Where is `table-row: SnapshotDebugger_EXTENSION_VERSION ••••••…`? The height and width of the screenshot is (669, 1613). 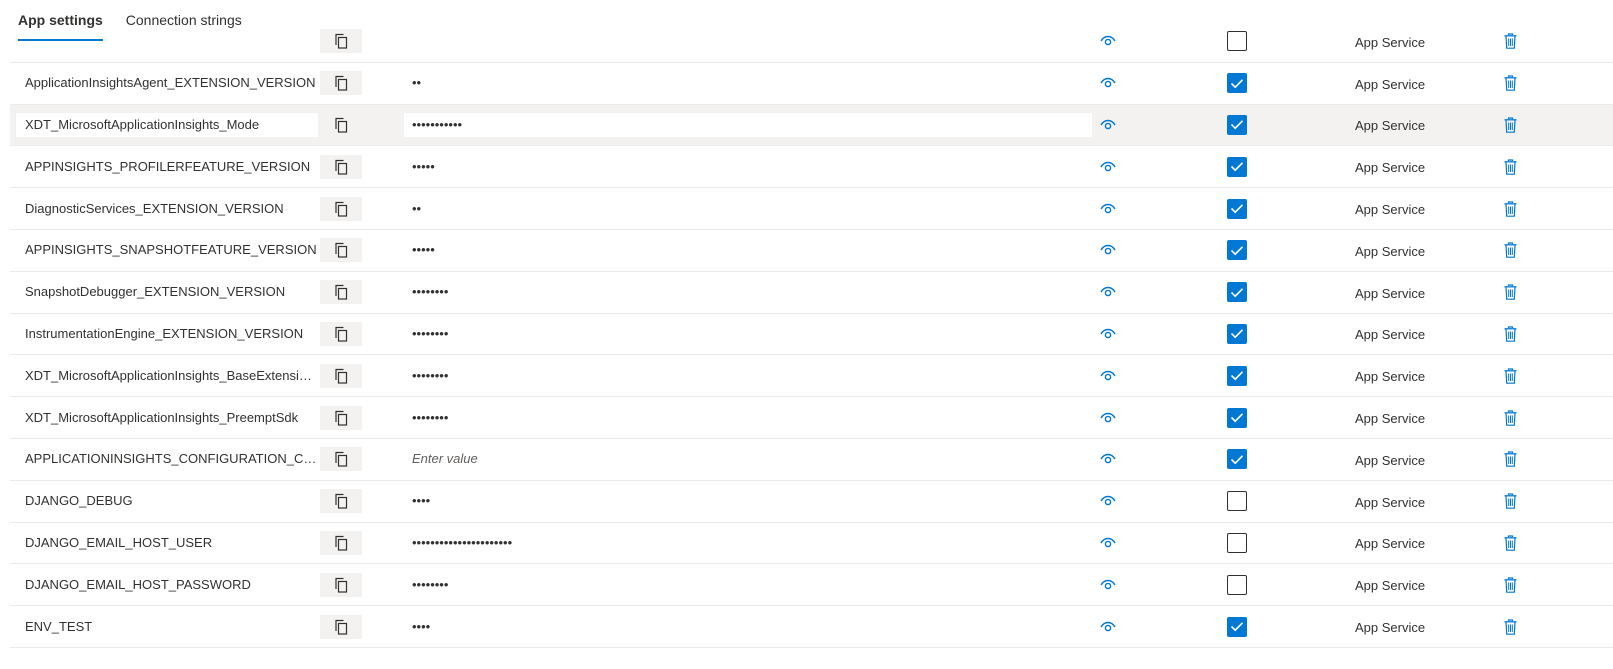 table-row: SnapshotDebugger_EXTENSION_VERSION ••••••… is located at coordinates (811, 293).